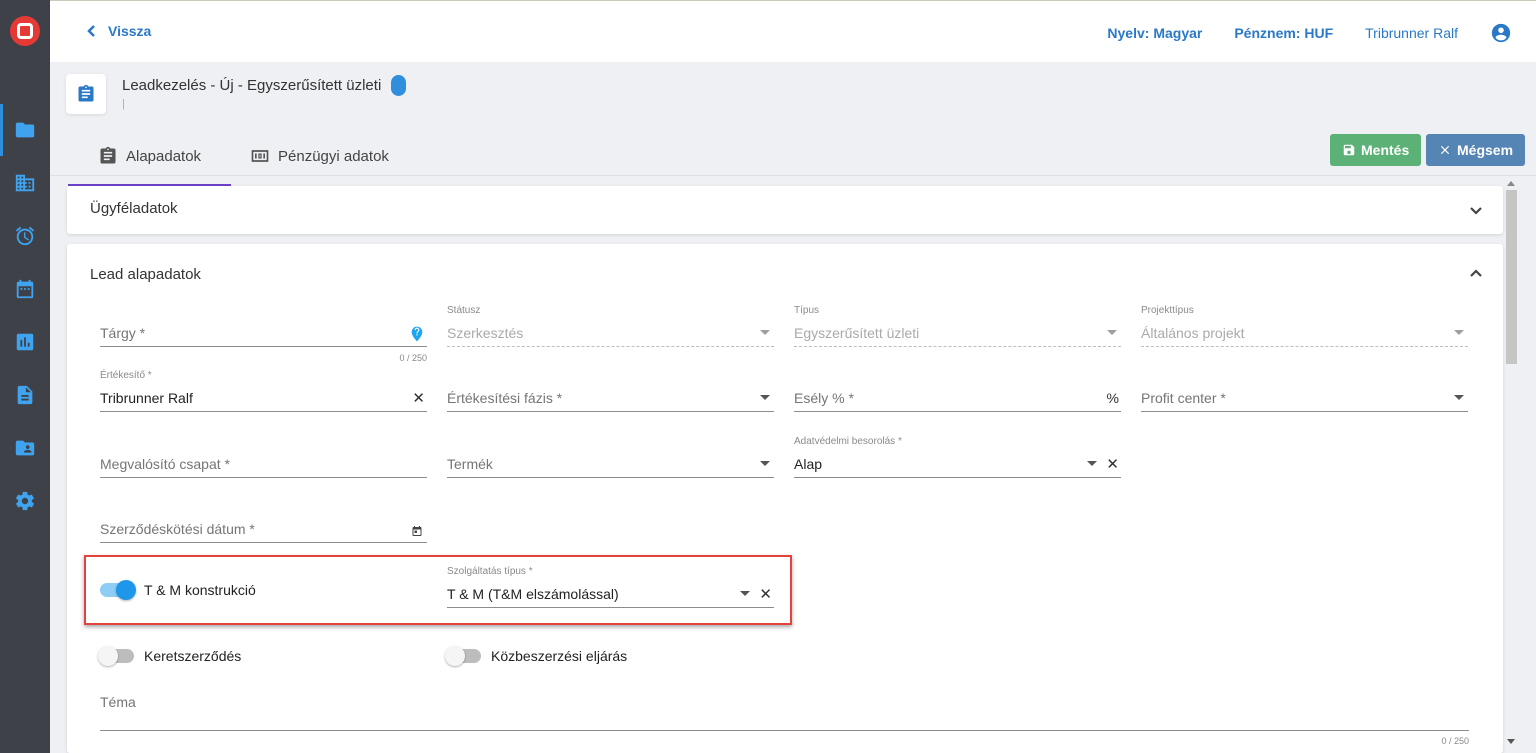  I want to click on scrollbar, so click(1511, 463).